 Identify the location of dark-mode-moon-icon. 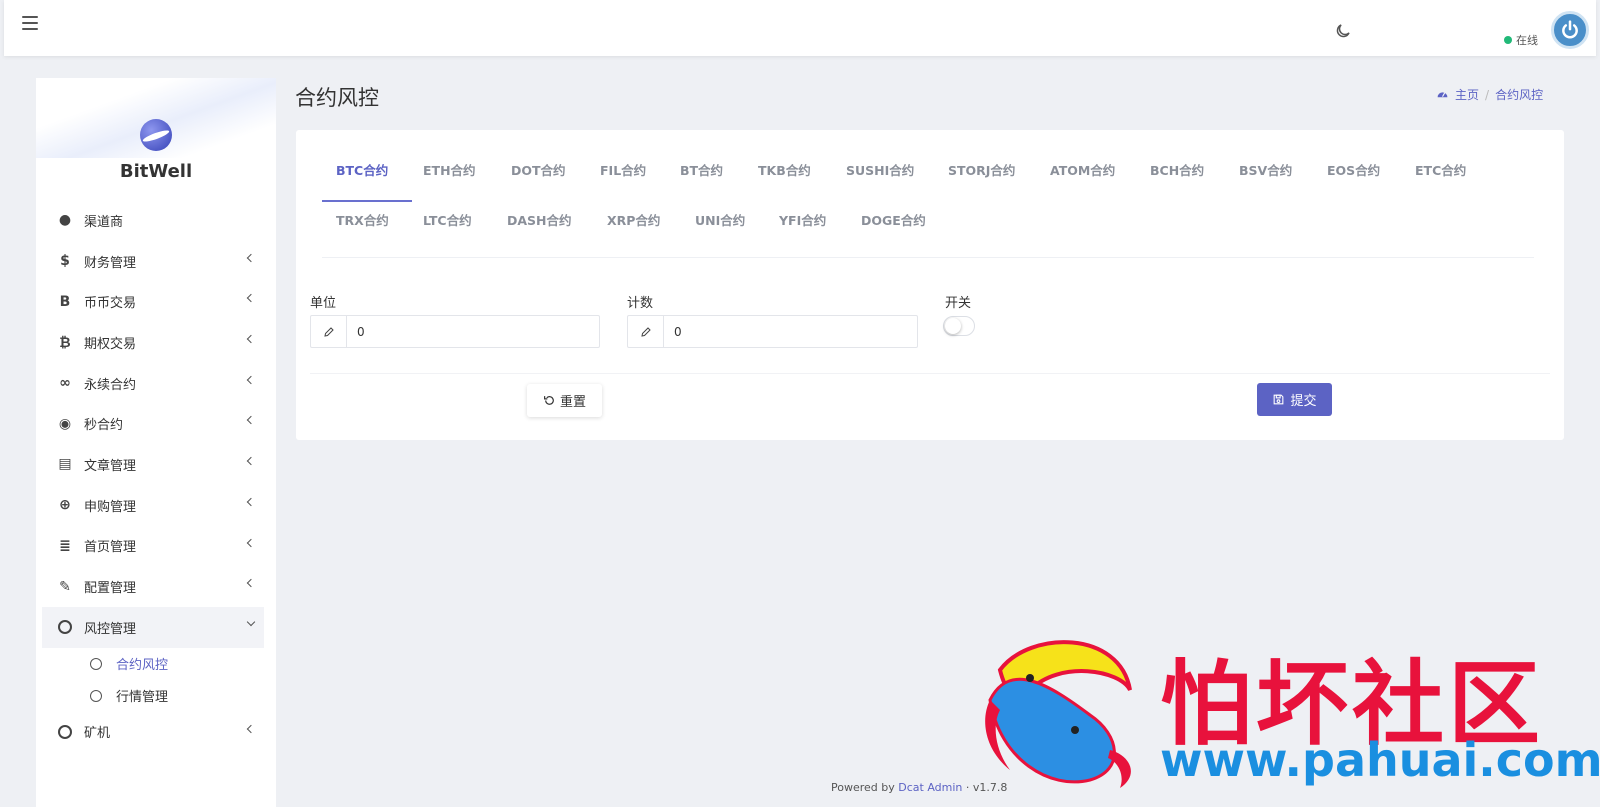
(1343, 31).